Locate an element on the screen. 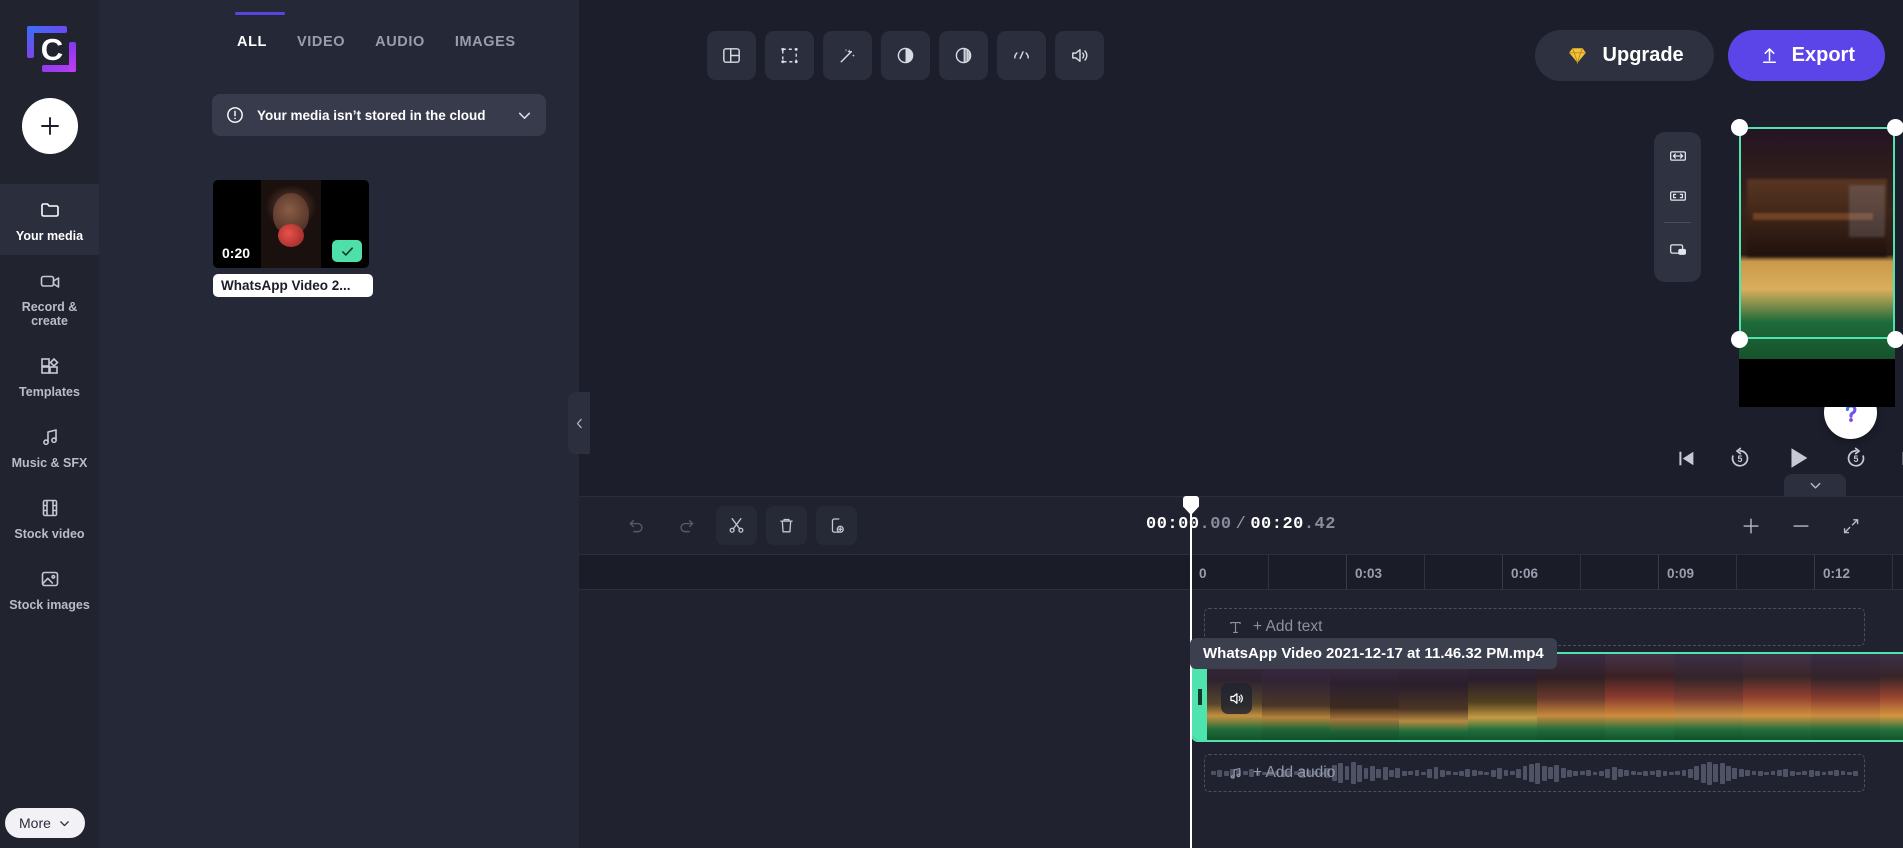 The height and width of the screenshot is (848, 1903). rewind-5-button: 5 is located at coordinates (1740, 458).